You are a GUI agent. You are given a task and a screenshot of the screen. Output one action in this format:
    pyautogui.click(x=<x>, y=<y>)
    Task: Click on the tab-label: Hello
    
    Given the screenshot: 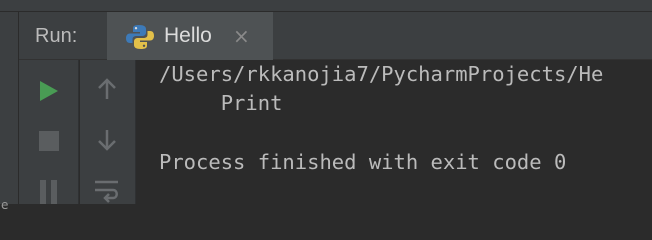 What is the action you would take?
    pyautogui.click(x=188, y=35)
    